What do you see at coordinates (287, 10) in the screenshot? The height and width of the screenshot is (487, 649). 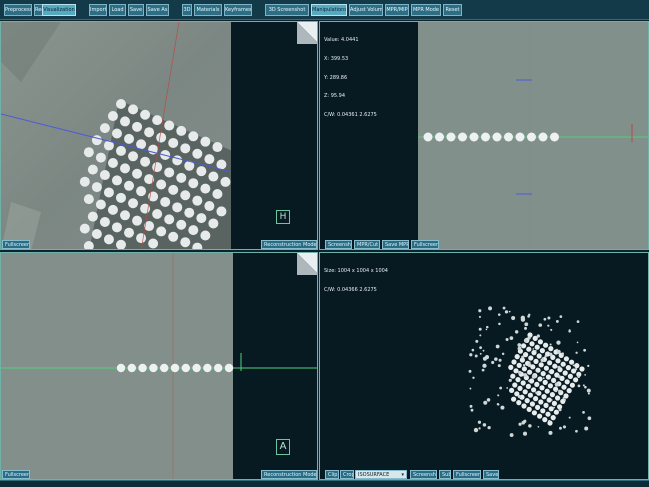 I see `3d-screenshot-button: 3D Screenshot` at bounding box center [287, 10].